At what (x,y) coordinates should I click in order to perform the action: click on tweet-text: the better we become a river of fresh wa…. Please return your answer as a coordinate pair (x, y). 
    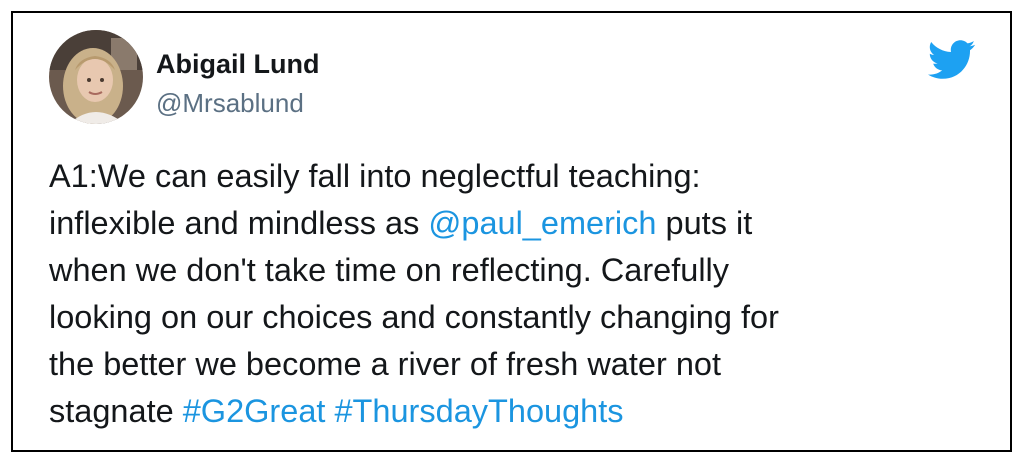
    Looking at the image, I should click on (385, 364).